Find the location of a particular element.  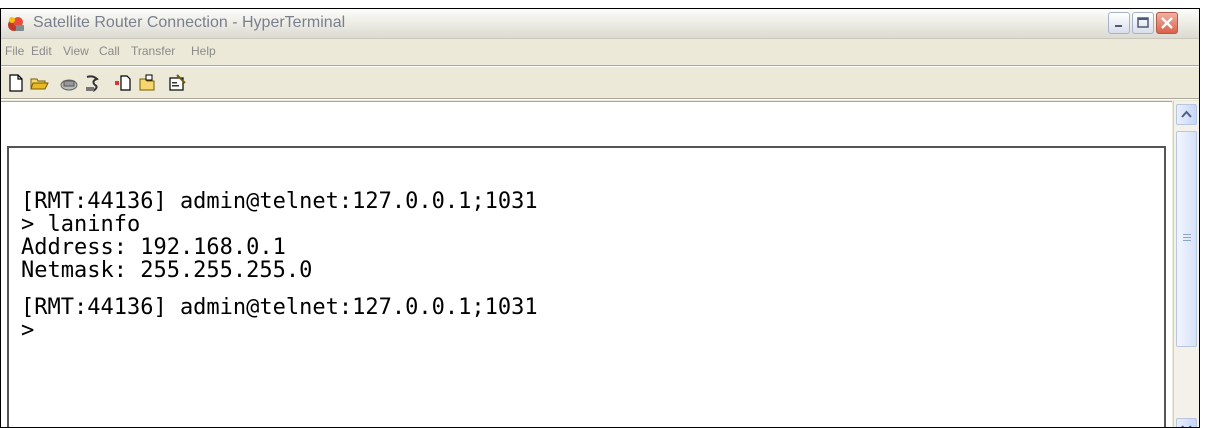

terminal-line: > laninfo is located at coordinates (81, 224).